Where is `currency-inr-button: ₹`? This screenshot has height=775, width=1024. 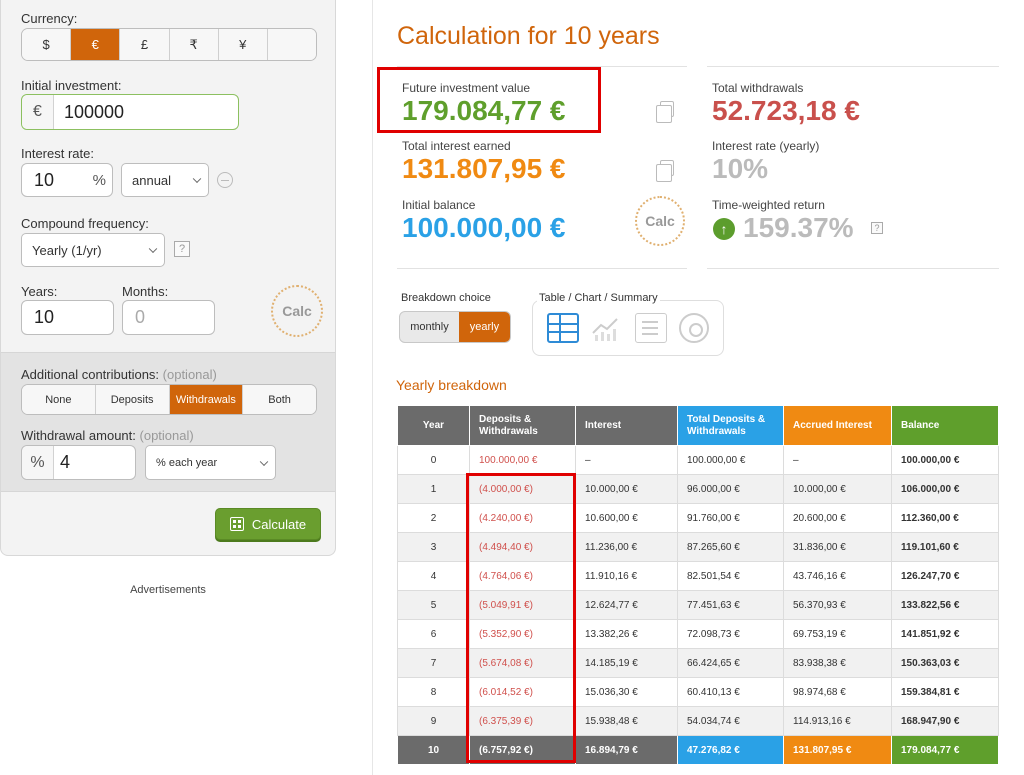 currency-inr-button: ₹ is located at coordinates (194, 44).